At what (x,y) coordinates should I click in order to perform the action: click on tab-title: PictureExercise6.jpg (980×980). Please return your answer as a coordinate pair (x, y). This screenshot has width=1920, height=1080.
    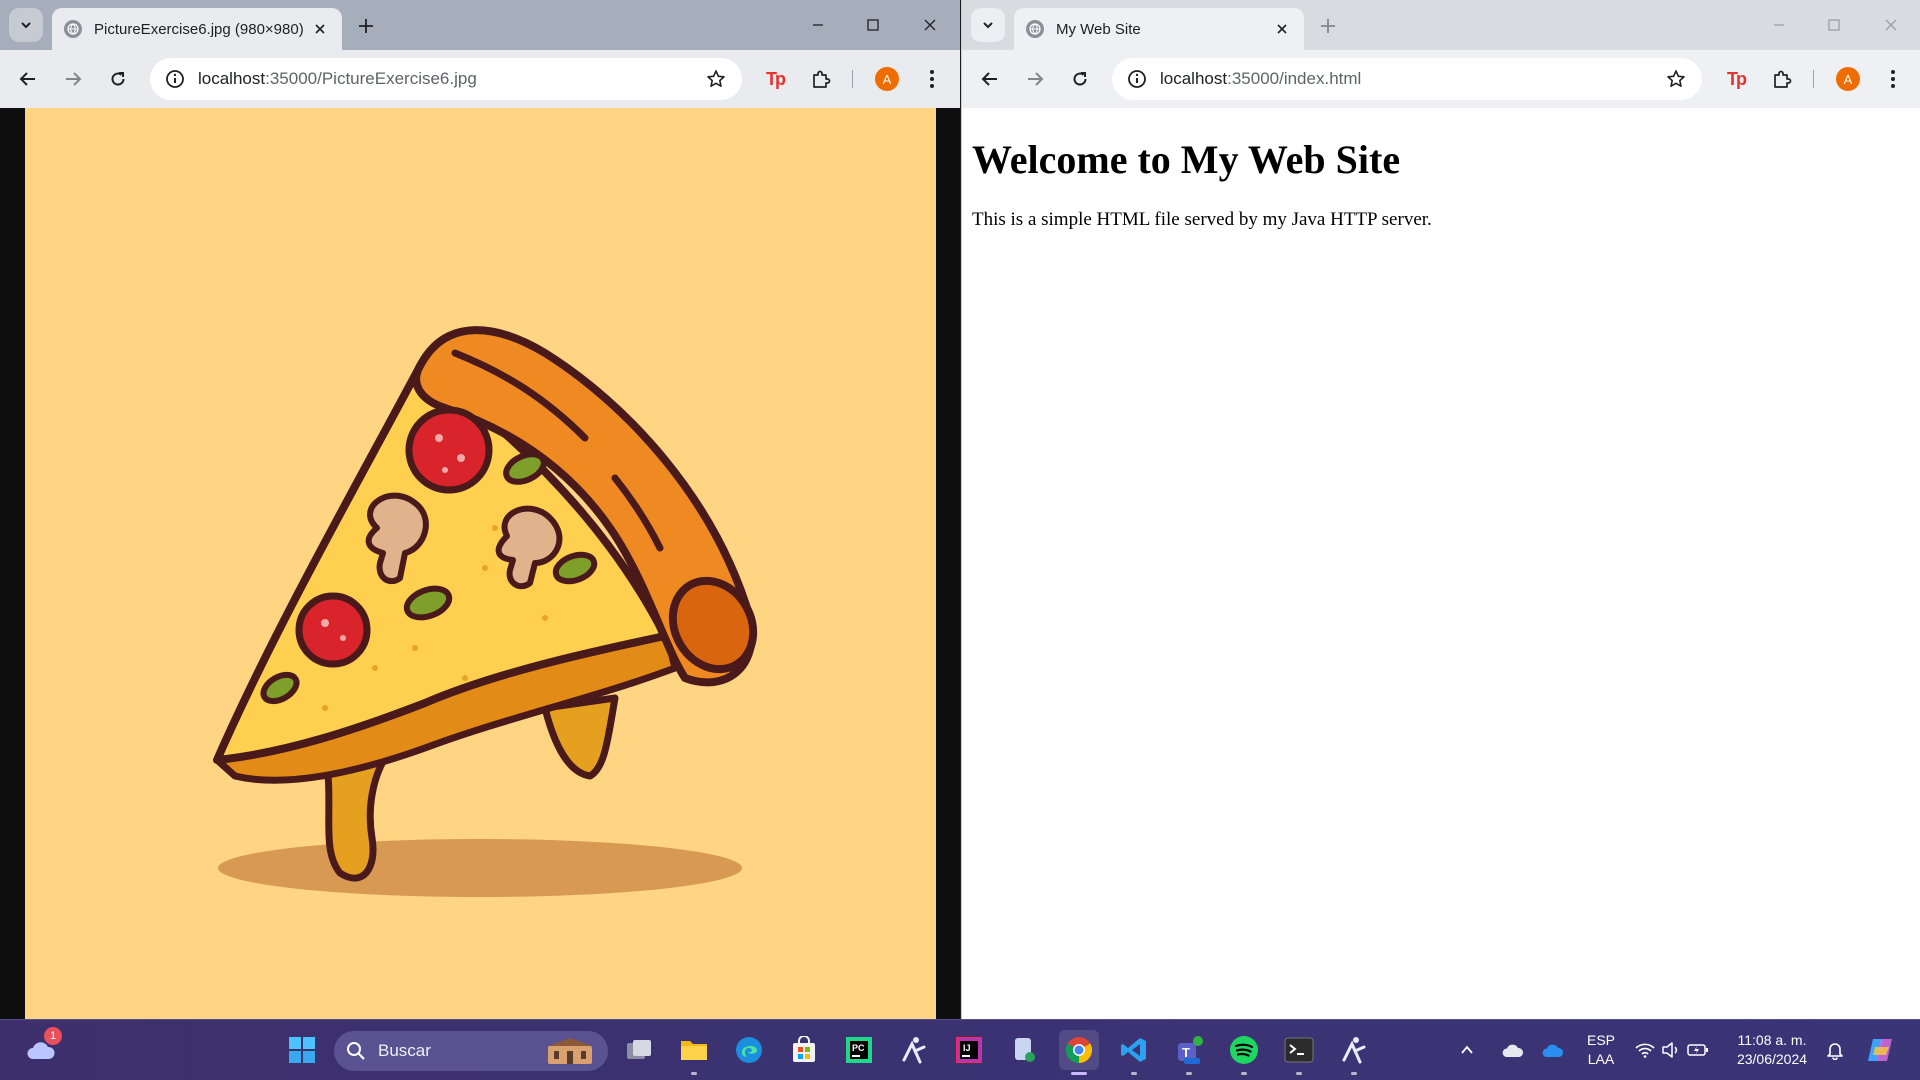
    Looking at the image, I should click on (199, 29).